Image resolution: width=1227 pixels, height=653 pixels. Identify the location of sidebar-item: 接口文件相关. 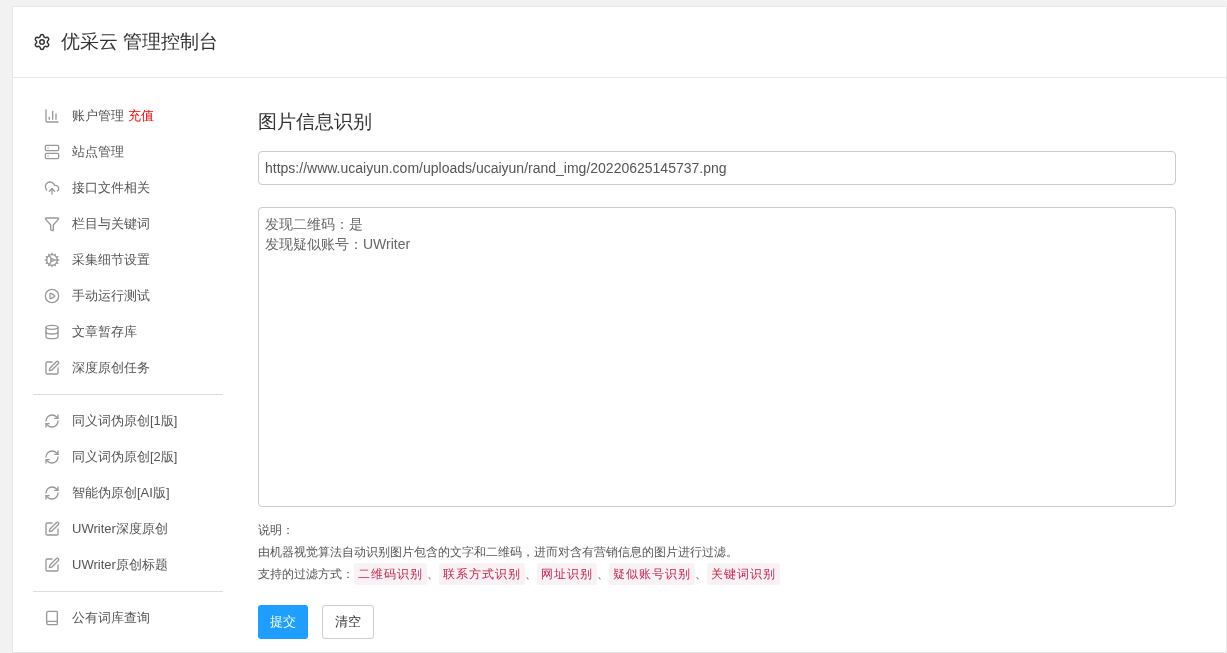
(111, 188).